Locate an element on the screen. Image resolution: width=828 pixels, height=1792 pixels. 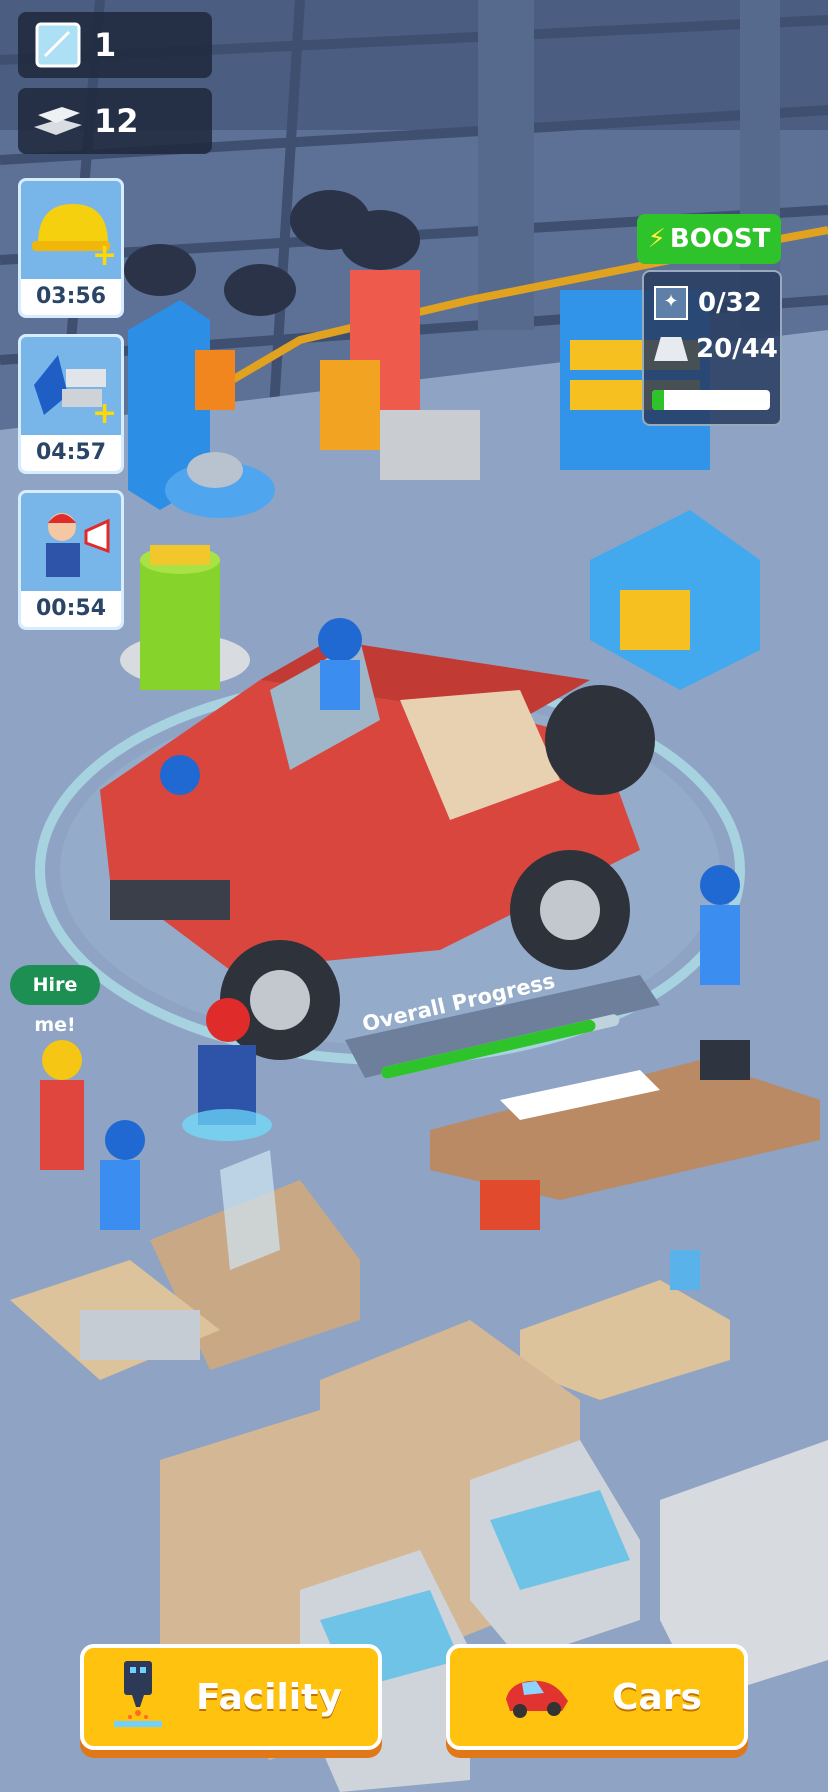
machine-icon is located at coordinates (138, 1697).